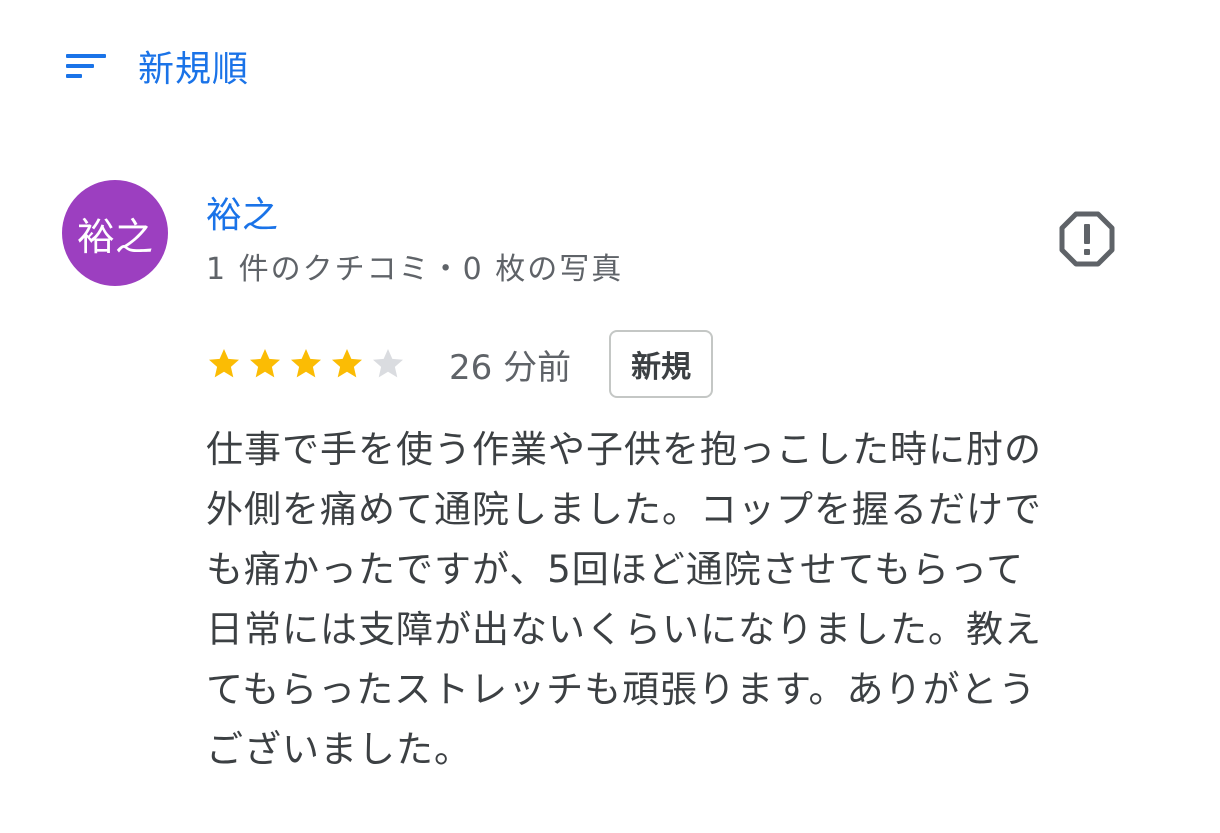 Image resolution: width=1220 pixels, height=833 pixels. I want to click on author-name: 裕之, so click(242, 212).